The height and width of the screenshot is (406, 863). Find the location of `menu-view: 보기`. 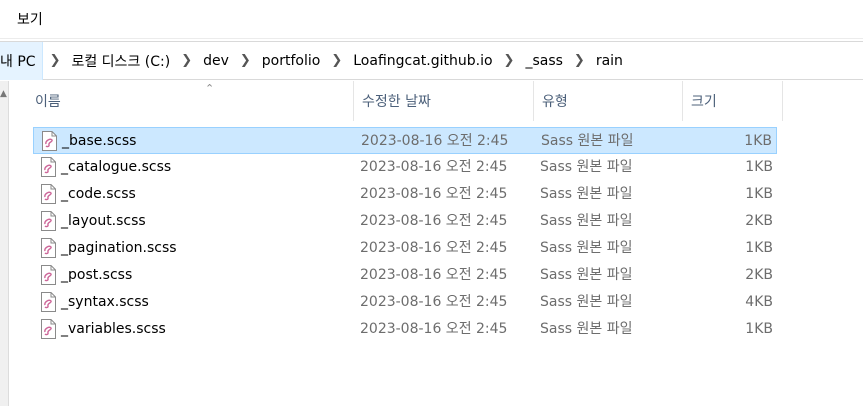

menu-view: 보기 is located at coordinates (30, 19).